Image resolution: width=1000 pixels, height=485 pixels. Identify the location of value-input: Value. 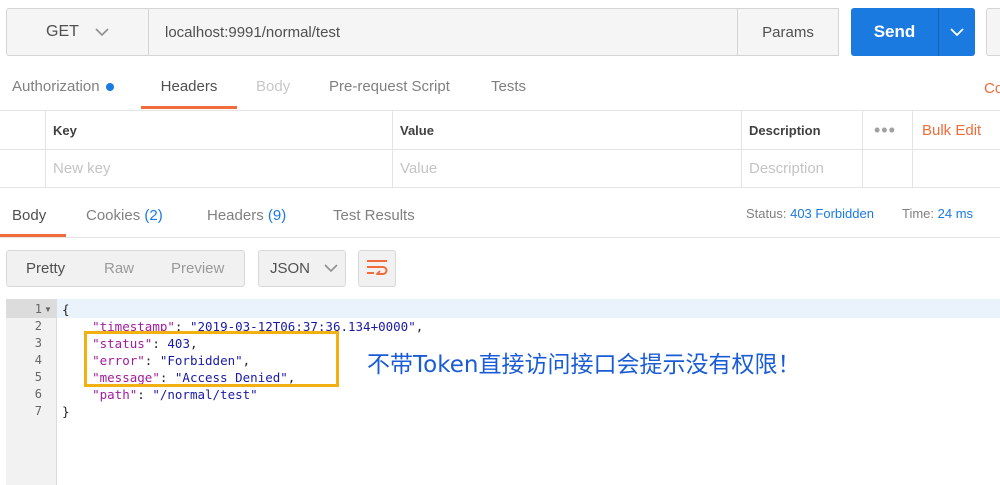
(566, 168).